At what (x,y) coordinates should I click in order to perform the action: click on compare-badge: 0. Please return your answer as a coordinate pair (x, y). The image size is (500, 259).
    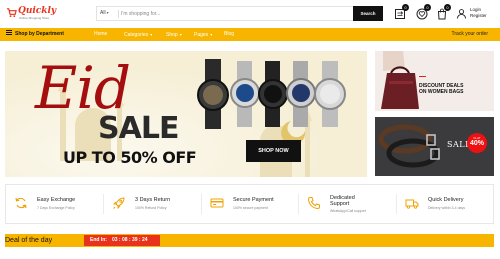
    Looking at the image, I should click on (405, 7).